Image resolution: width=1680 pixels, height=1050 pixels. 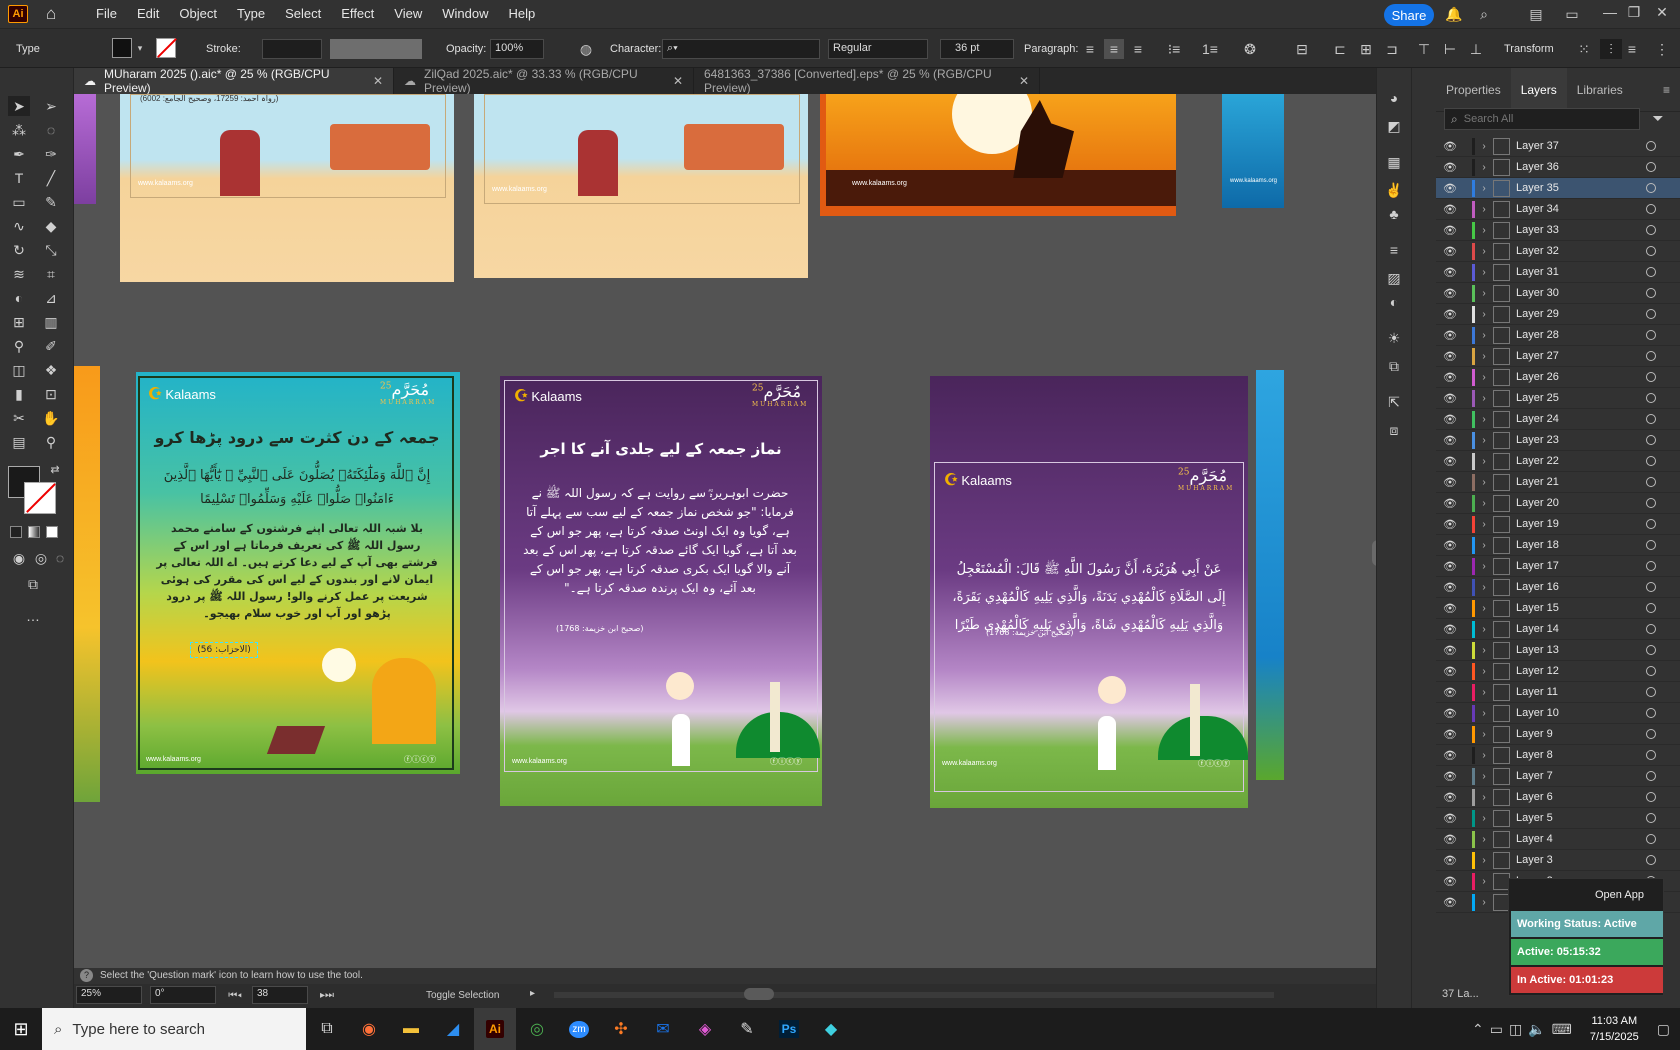 What do you see at coordinates (19, 442) in the screenshot?
I see `print-tiling-icon: ▤` at bounding box center [19, 442].